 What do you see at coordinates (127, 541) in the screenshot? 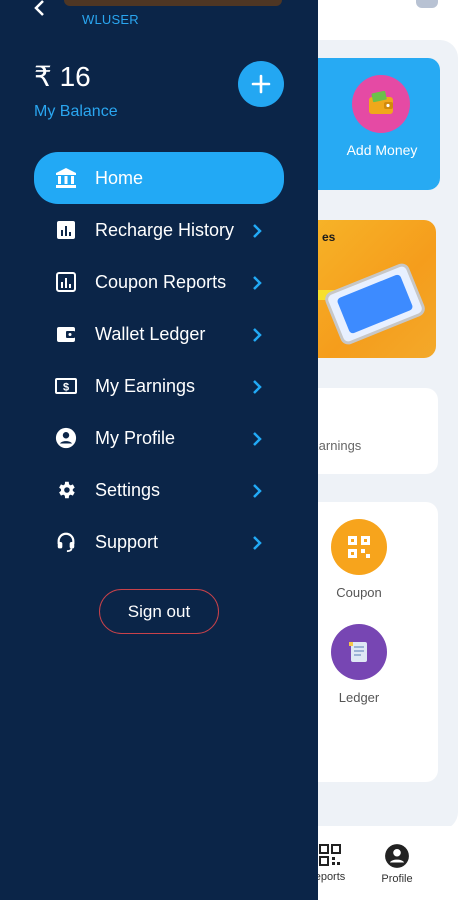
I see `menu-item-label: Support` at bounding box center [127, 541].